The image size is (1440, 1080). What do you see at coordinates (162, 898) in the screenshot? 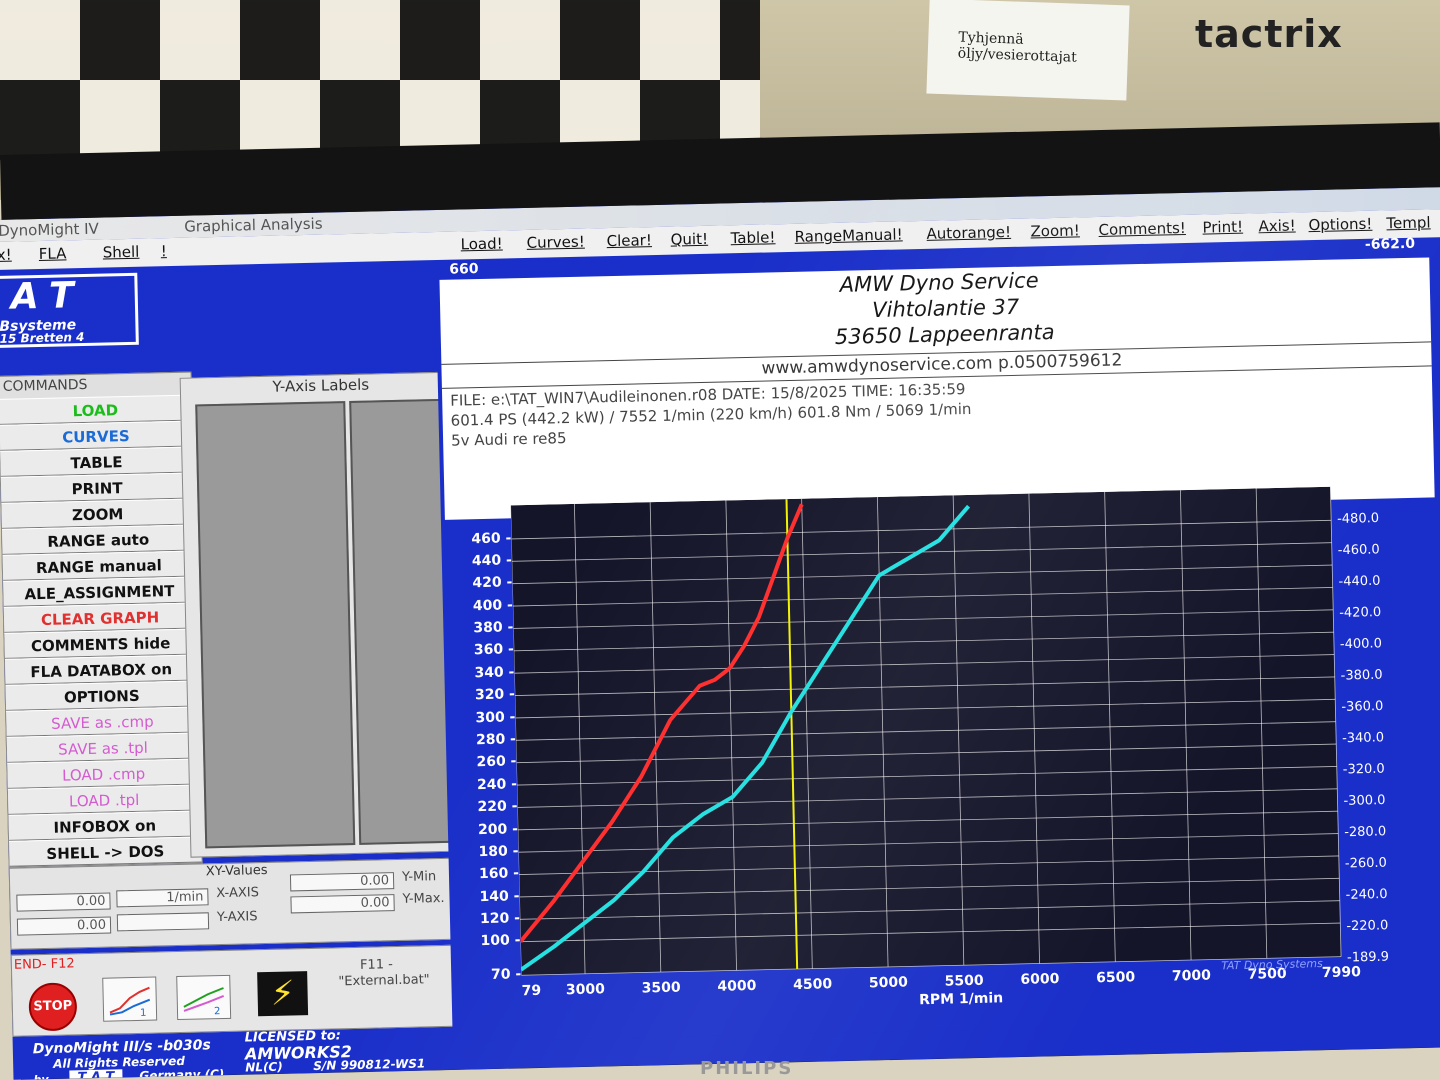
I see `x-unit-field: 1/min` at bounding box center [162, 898].